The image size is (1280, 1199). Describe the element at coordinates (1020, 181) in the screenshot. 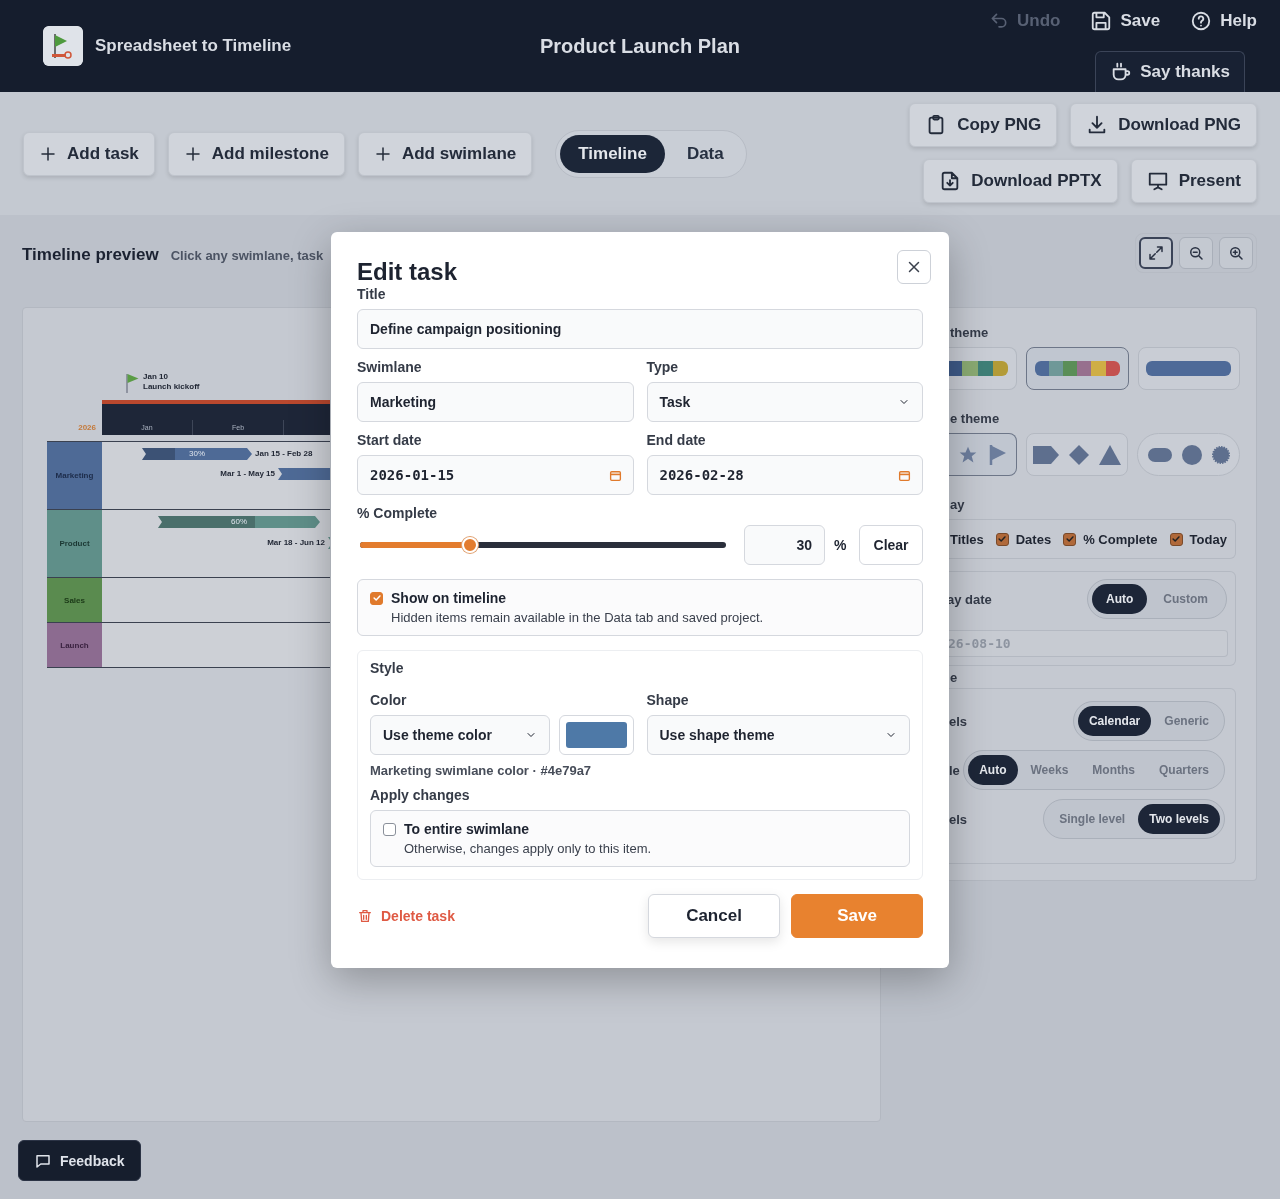

I see `download-pptx-button: Download PPTX` at that location.